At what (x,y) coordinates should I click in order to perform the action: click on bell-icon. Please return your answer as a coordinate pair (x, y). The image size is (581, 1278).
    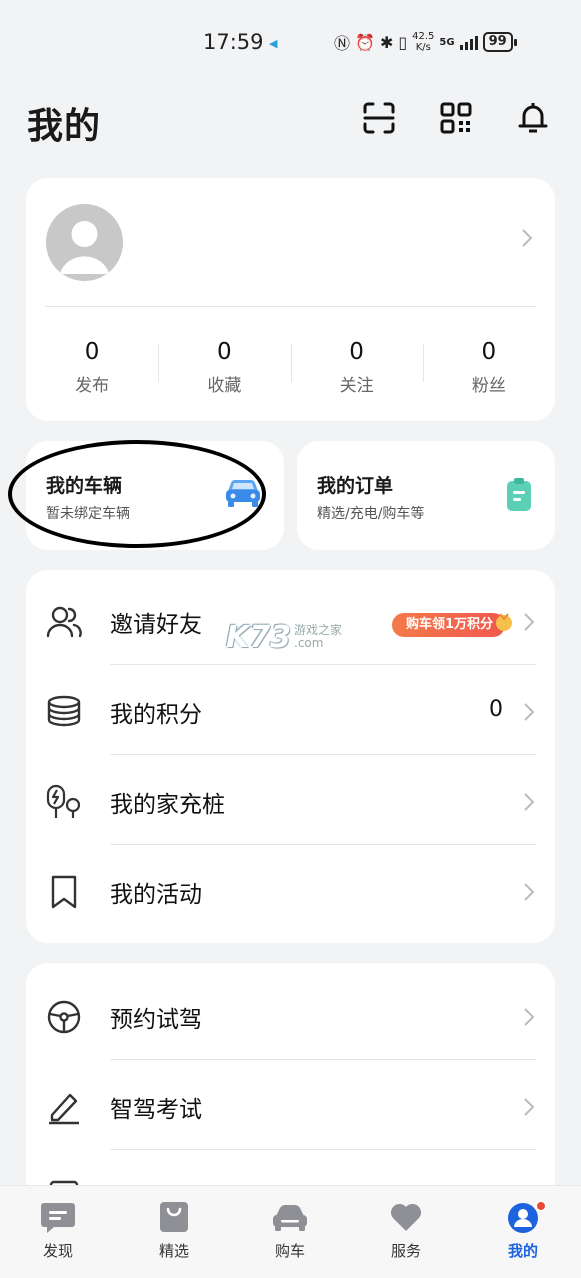
    Looking at the image, I should click on (533, 118).